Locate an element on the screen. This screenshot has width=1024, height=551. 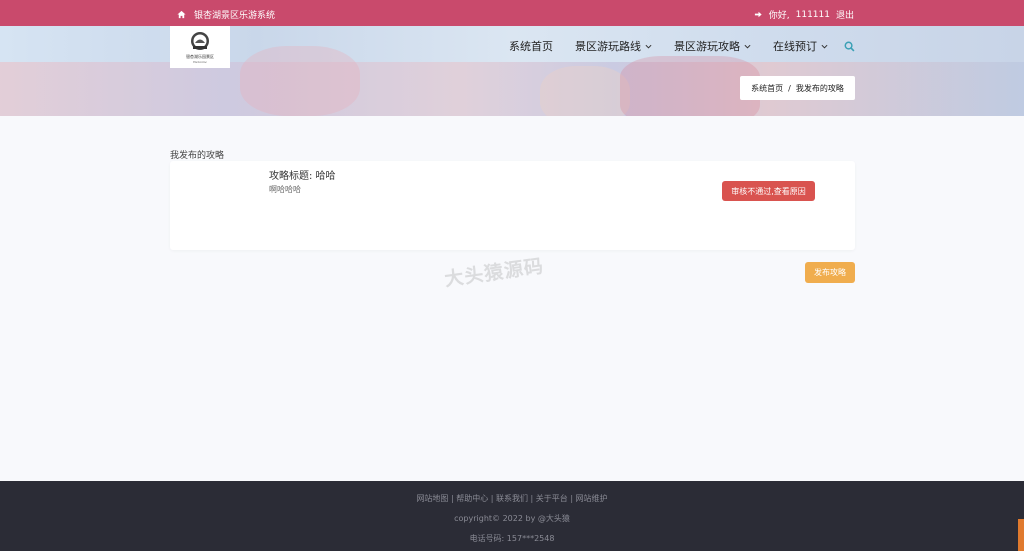
guide-card: 攻略标题: 哈哈 啊哈哈哈 审核不通过,查看原因 is located at coordinates (512, 205).